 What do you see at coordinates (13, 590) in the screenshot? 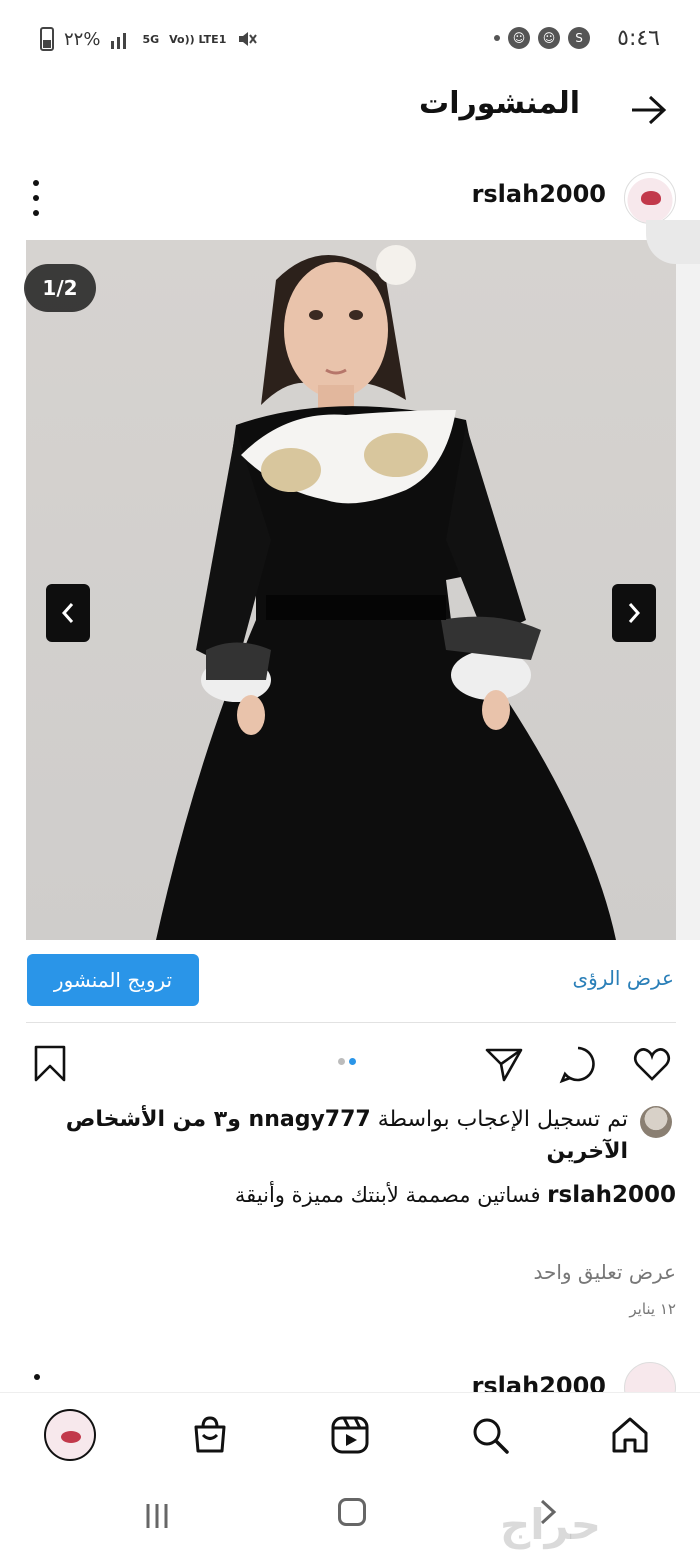
I see `photo-margin` at bounding box center [13, 590].